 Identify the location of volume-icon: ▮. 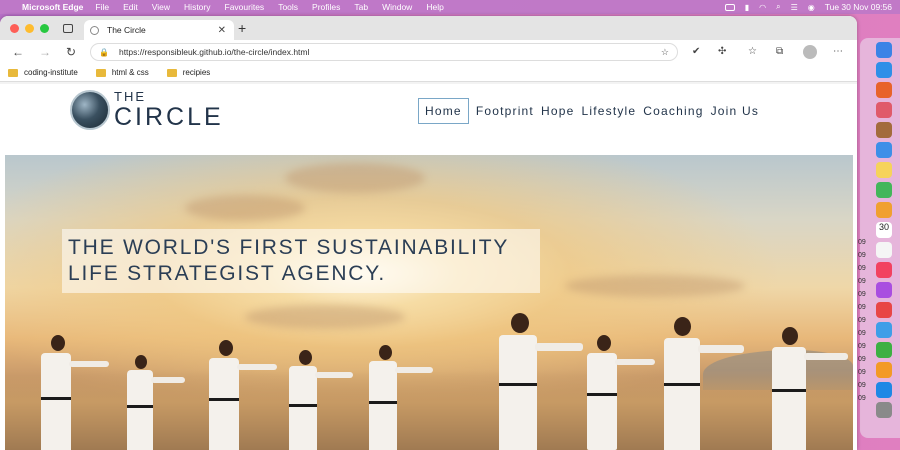
(747, 7).